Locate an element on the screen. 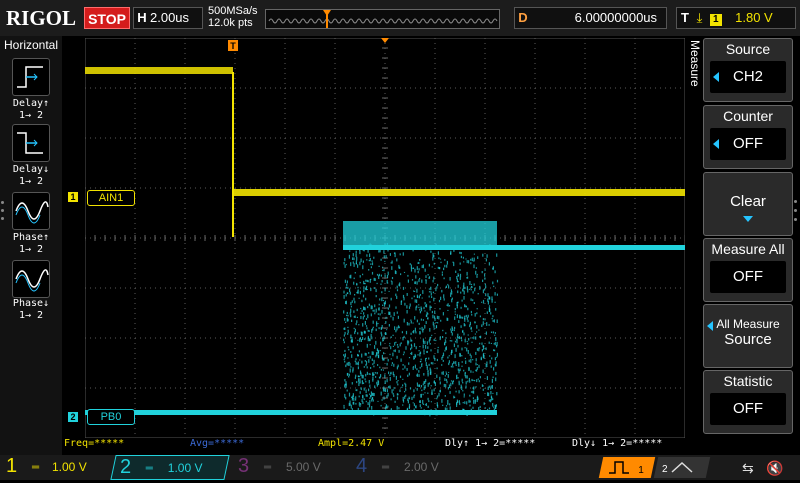 Image resolution: width=800 pixels, height=483 pixels. phase-falling-icon is located at coordinates (32, 280).